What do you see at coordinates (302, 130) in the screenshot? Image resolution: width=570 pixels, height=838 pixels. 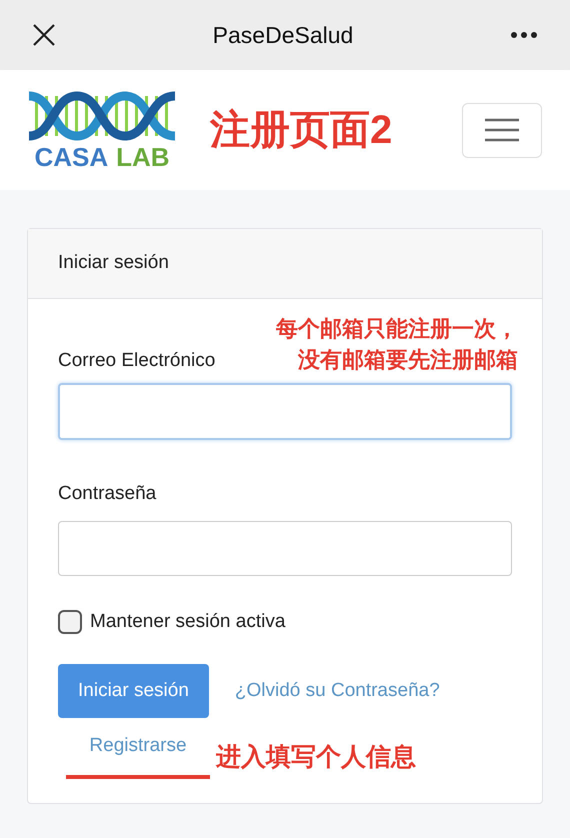 I see `annotation-text: 注册页面2` at bounding box center [302, 130].